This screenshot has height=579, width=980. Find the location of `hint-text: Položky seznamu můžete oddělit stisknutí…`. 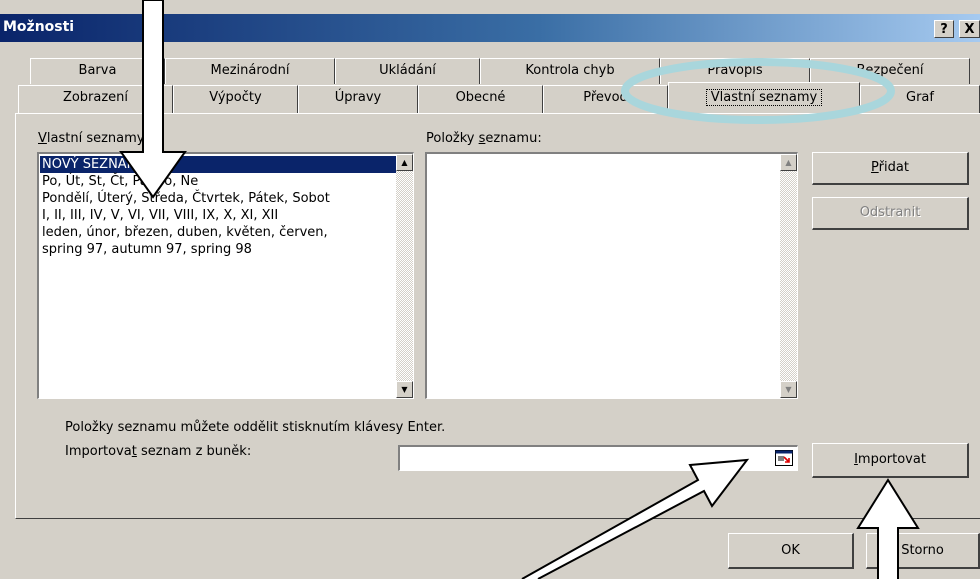

hint-text: Položky seznamu můžete oddělit stisknutí… is located at coordinates (255, 427).